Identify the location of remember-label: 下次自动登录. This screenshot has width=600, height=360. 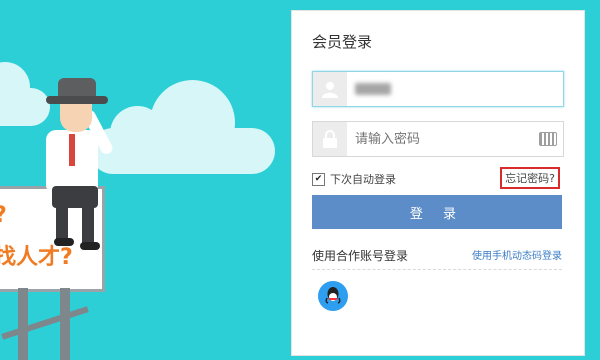
(363, 179).